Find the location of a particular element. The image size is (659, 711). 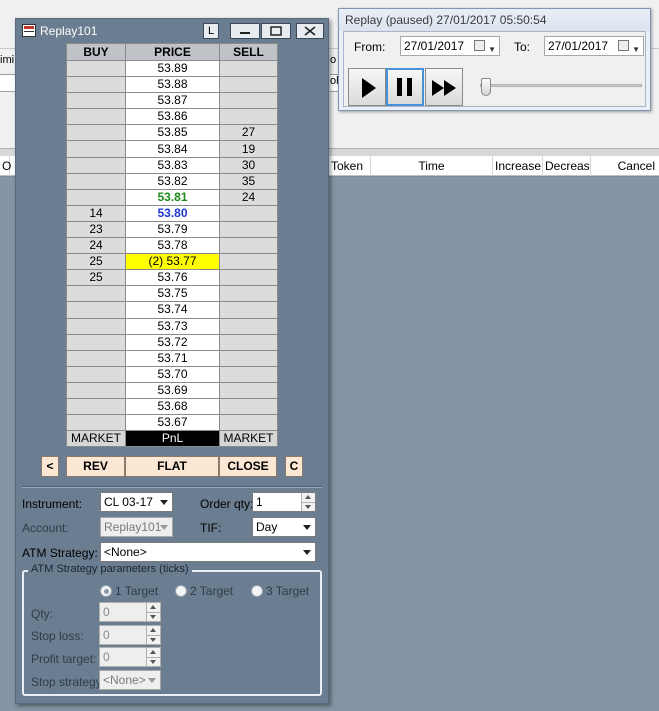

stop-strategy-select: <None> is located at coordinates (130, 680).